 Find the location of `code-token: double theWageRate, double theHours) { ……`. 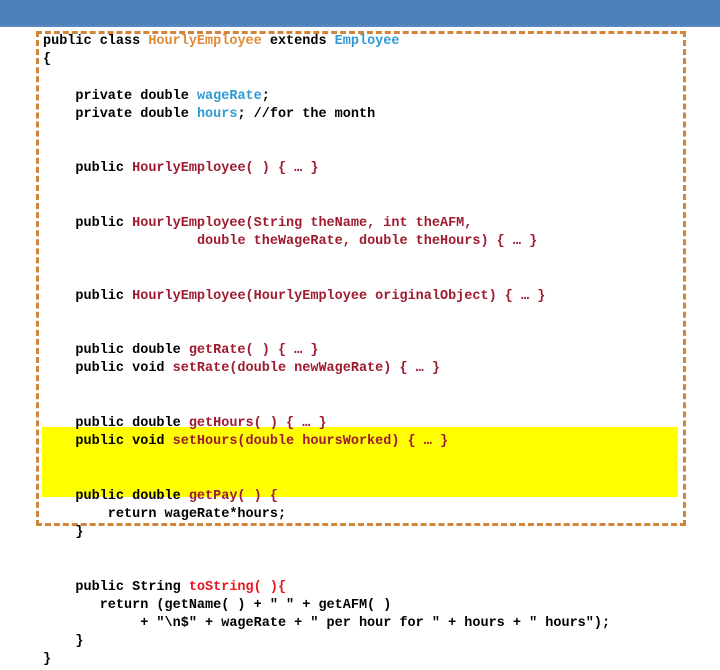

code-token: double theWageRate, double theHours) { …… is located at coordinates (367, 242).